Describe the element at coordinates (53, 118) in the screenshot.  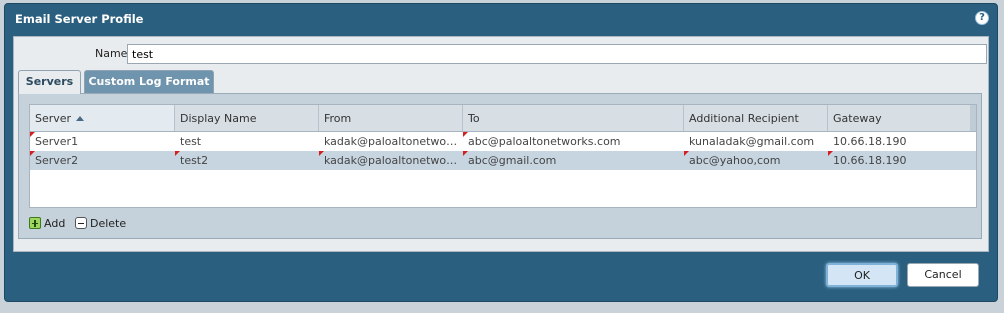
I see `column-header-label: Server` at that location.